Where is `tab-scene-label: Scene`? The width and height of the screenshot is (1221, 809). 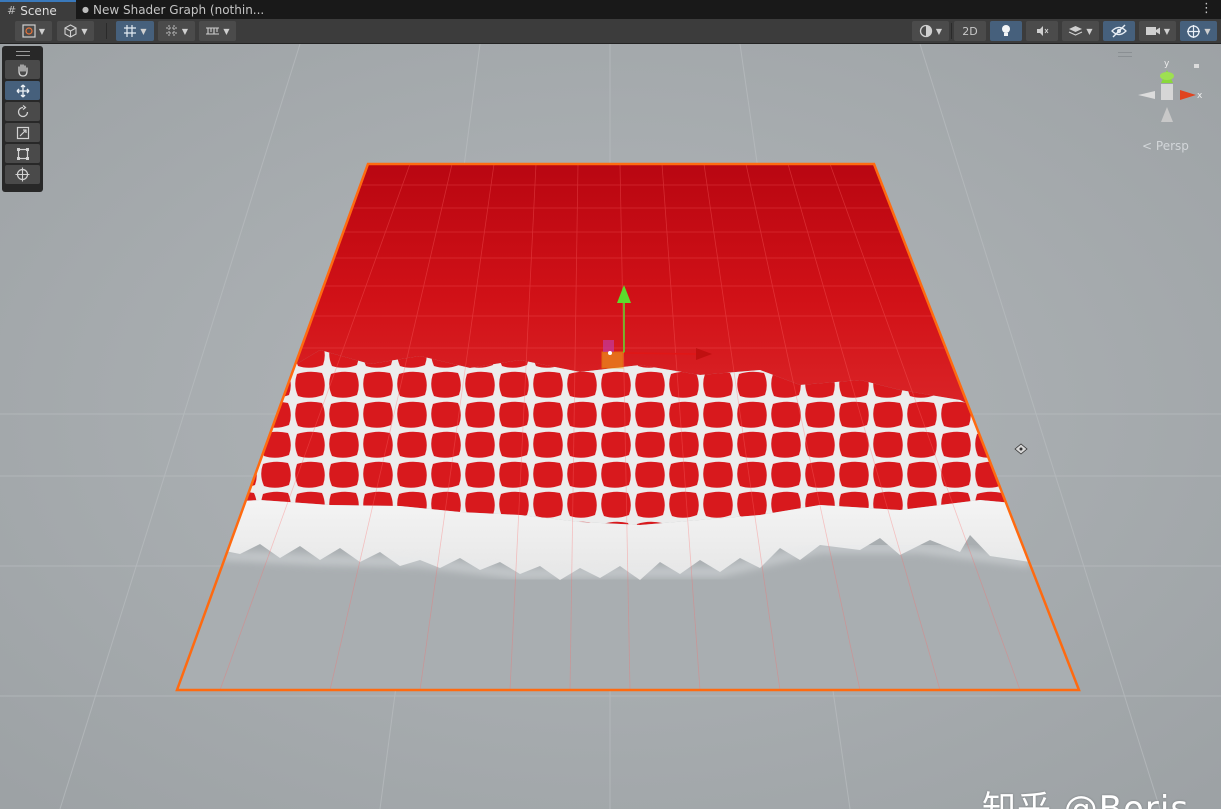
tab-scene-label: Scene is located at coordinates (38, 10).